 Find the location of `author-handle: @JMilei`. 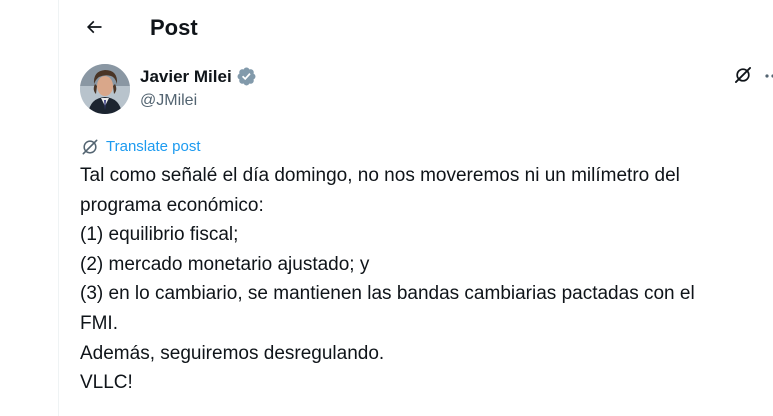

author-handle: @JMilei is located at coordinates (168, 101).